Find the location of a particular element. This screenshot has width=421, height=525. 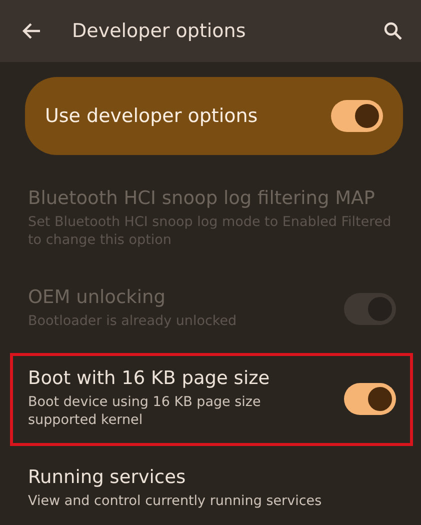

main-switch-card: Use developer options is located at coordinates (214, 116).